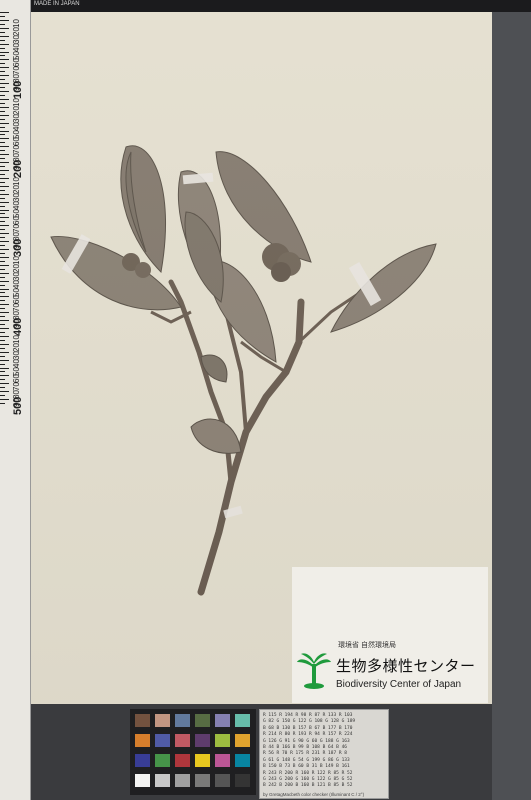 This screenshot has height=800, width=531. Describe the element at coordinates (305, 754) in the screenshot. I see `color-value-row: R 56 R 70 R 175 R 231 R 187 R 8` at that location.